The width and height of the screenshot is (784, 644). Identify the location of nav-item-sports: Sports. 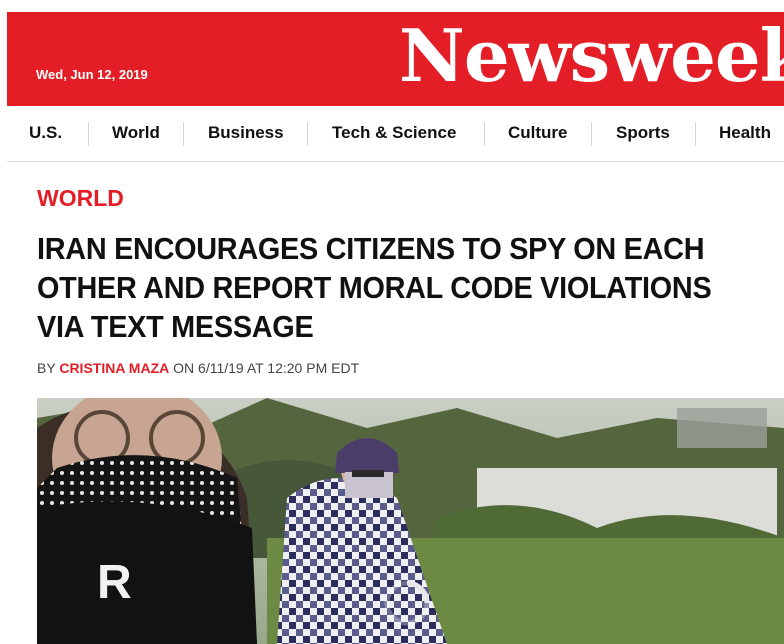
(643, 133).